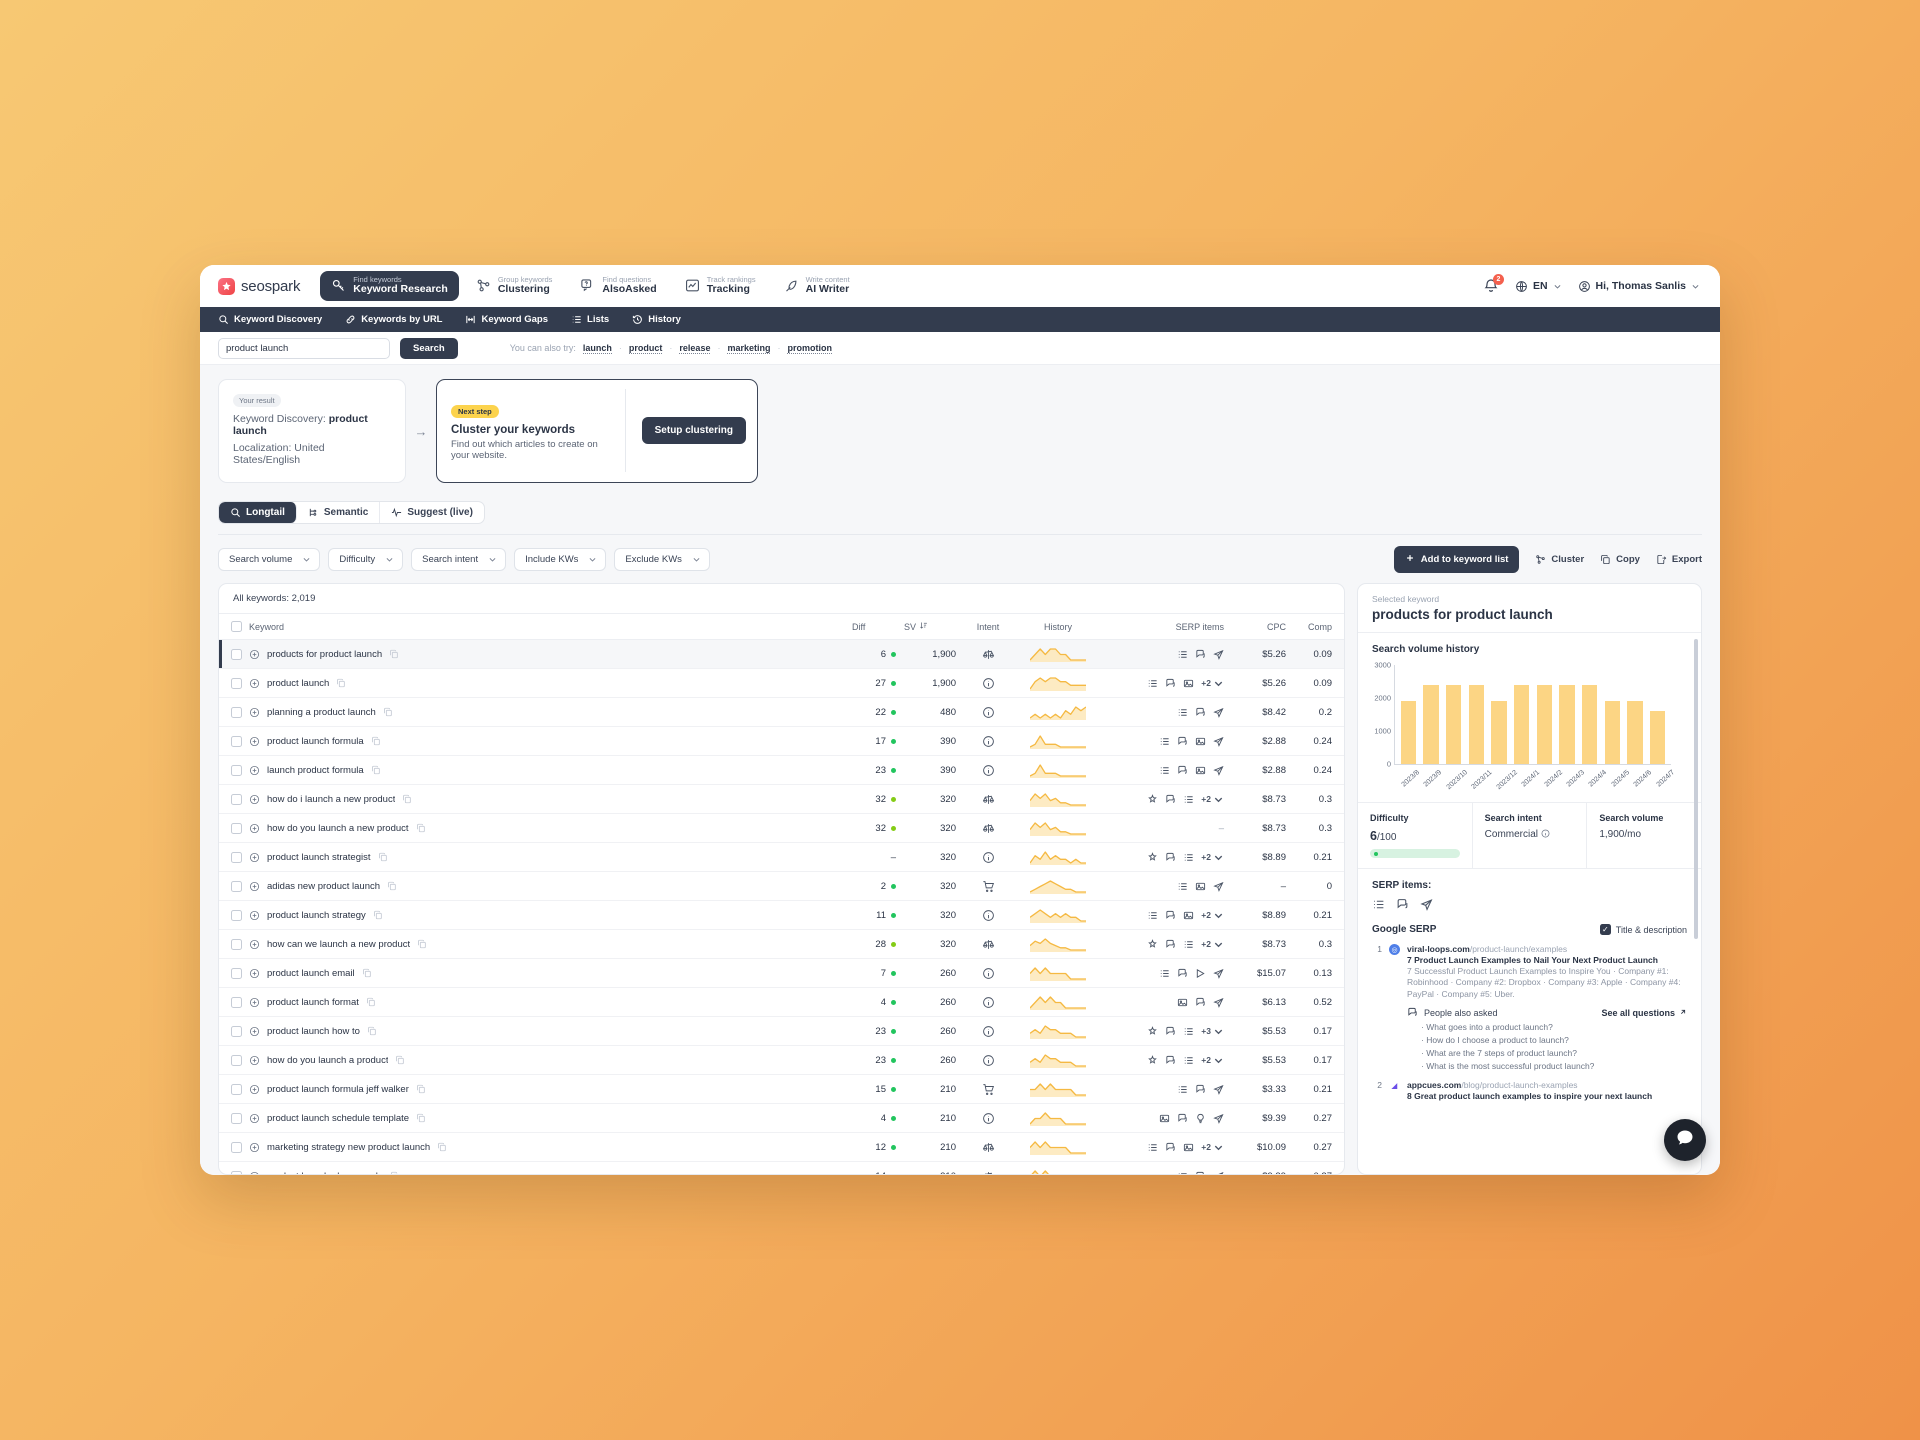  What do you see at coordinates (1547, 1040) in the screenshot?
I see `paa-question: · How do I choose a product to launch?` at bounding box center [1547, 1040].